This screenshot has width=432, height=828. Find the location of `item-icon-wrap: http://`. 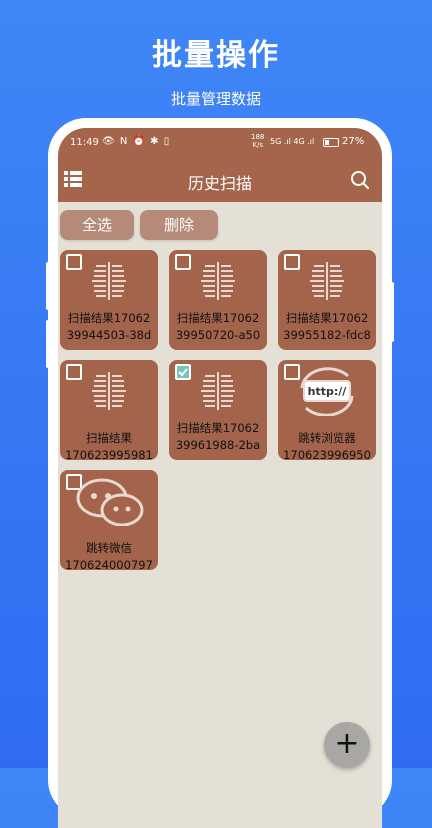

item-icon-wrap: http:// is located at coordinates (327, 391).